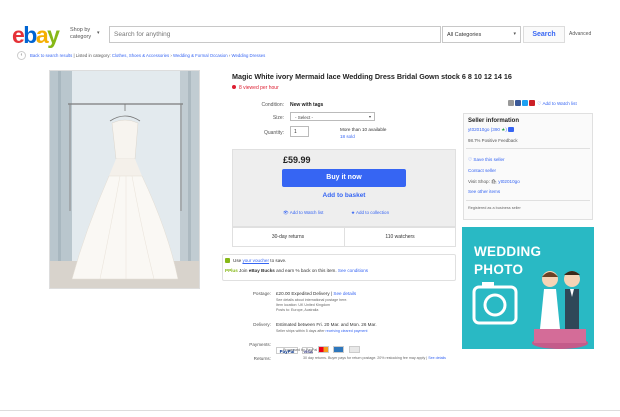 Image resolution: width=620 pixels, height=417 pixels. I want to click on seller-name: yt02010go (390, so click(484, 129).